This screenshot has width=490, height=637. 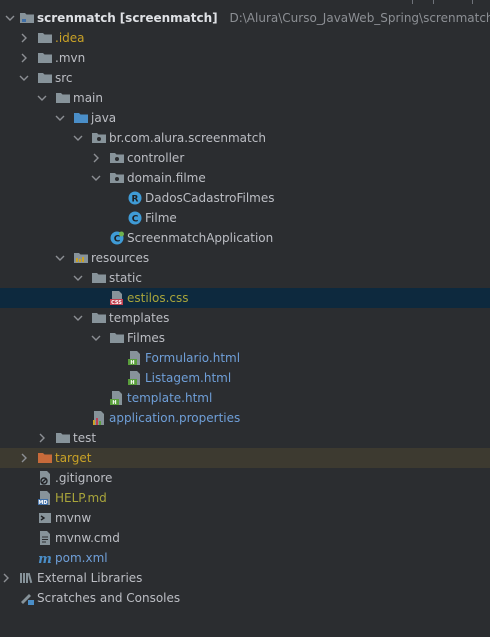 What do you see at coordinates (245, 578) in the screenshot?
I see `tree-row-external-libraries: External Libraries` at bounding box center [245, 578].